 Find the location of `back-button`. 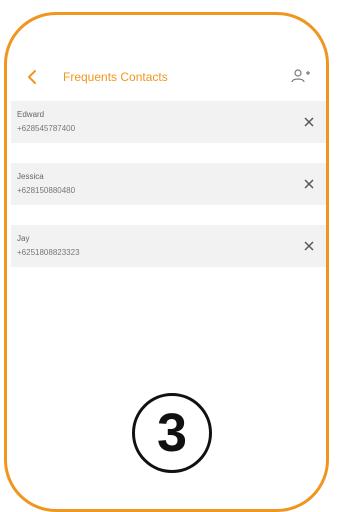

back-button is located at coordinates (33, 77).